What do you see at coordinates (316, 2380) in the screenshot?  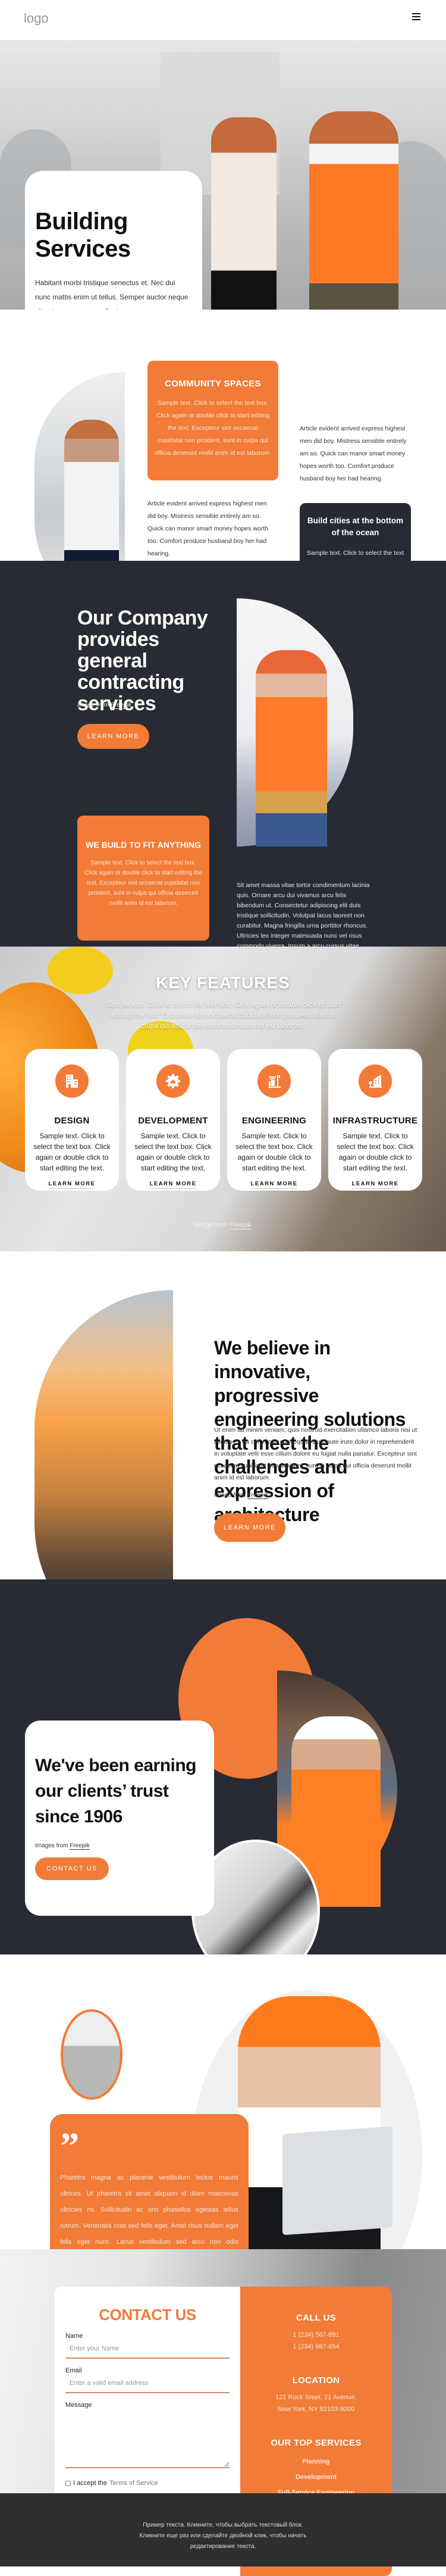 I see `location-title: LOCATION` at bounding box center [316, 2380].